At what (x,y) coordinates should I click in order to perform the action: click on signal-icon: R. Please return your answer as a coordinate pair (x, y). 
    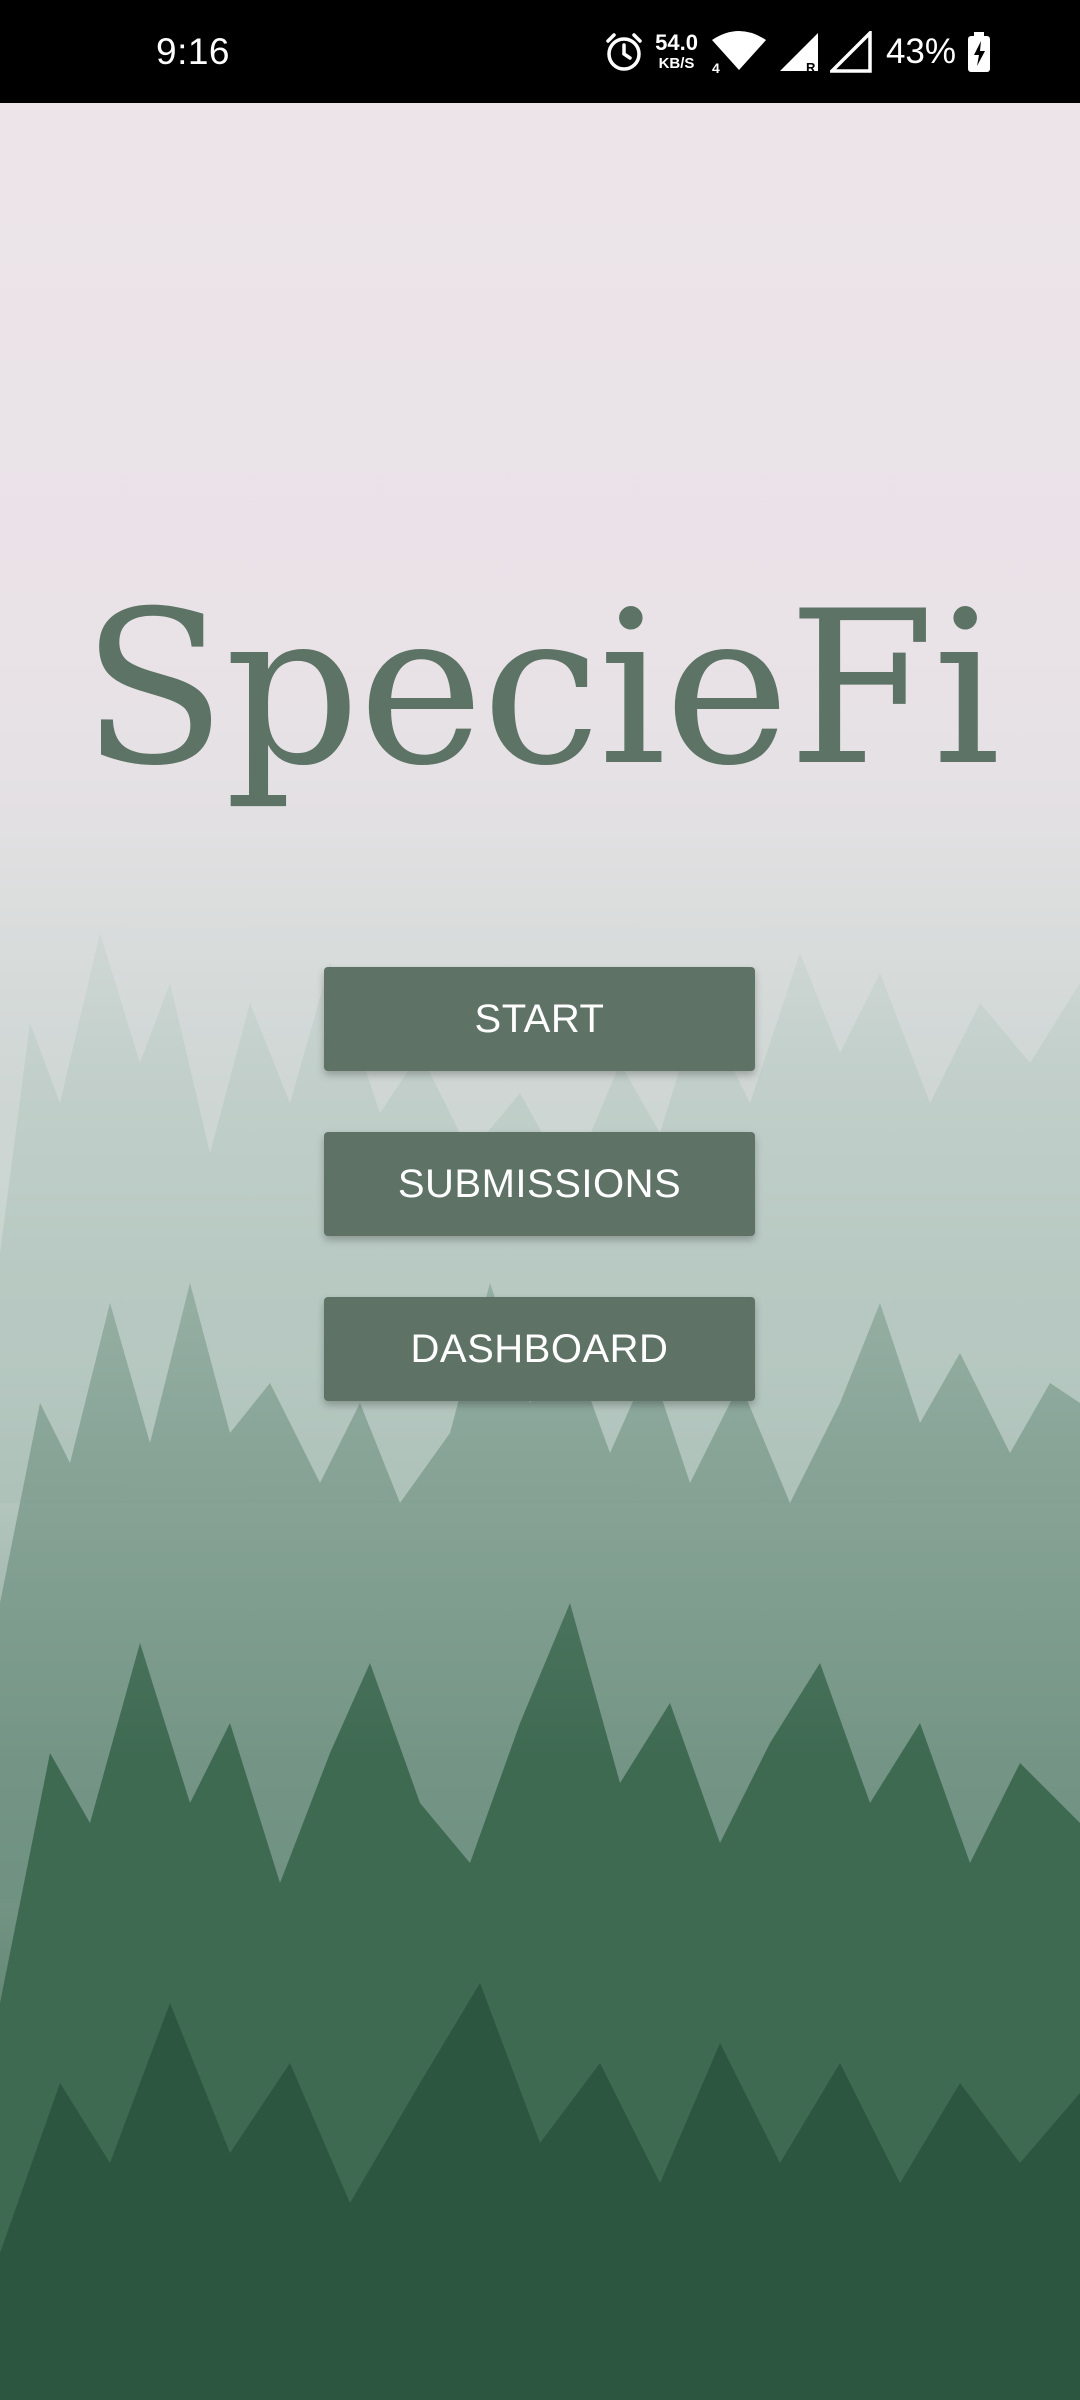
    Looking at the image, I should click on (799, 52).